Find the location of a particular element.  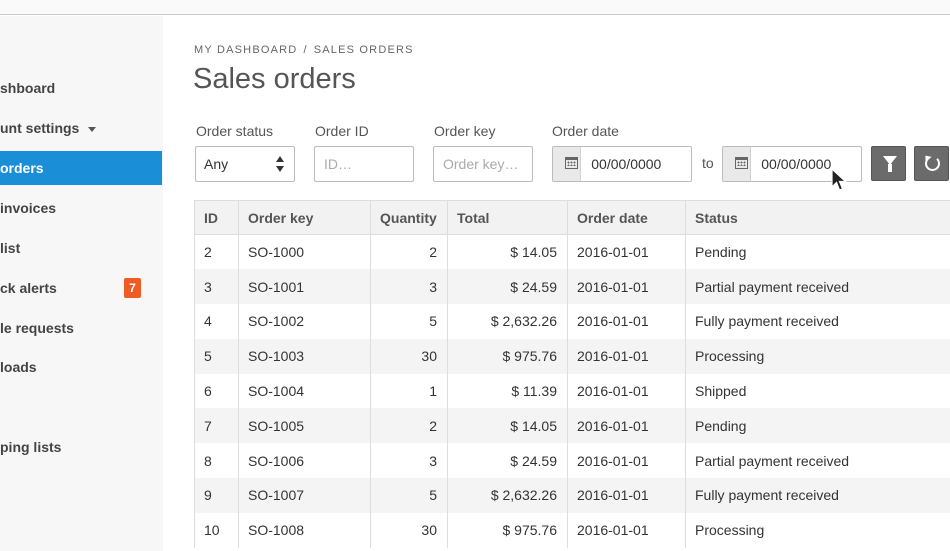

page-title: Sales orders is located at coordinates (274, 79).